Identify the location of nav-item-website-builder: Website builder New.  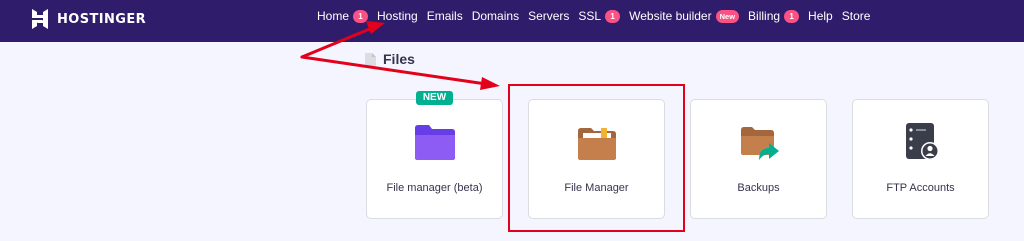
(684, 16).